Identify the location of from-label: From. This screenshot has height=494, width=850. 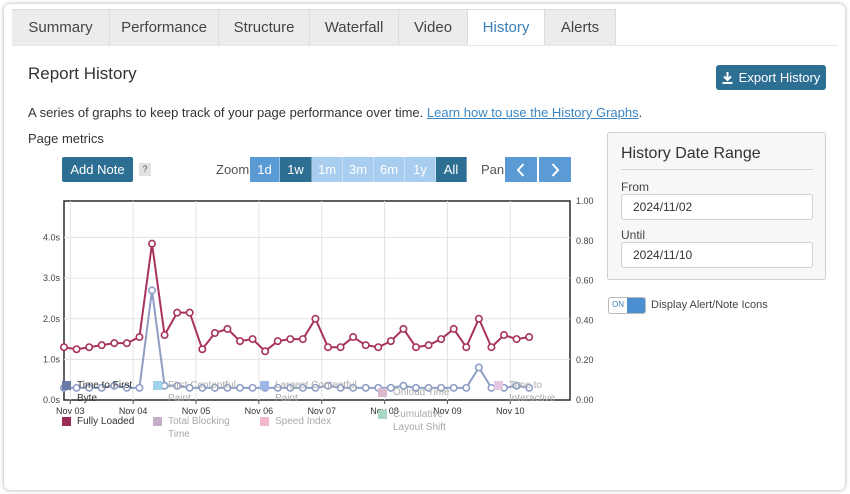
(635, 187).